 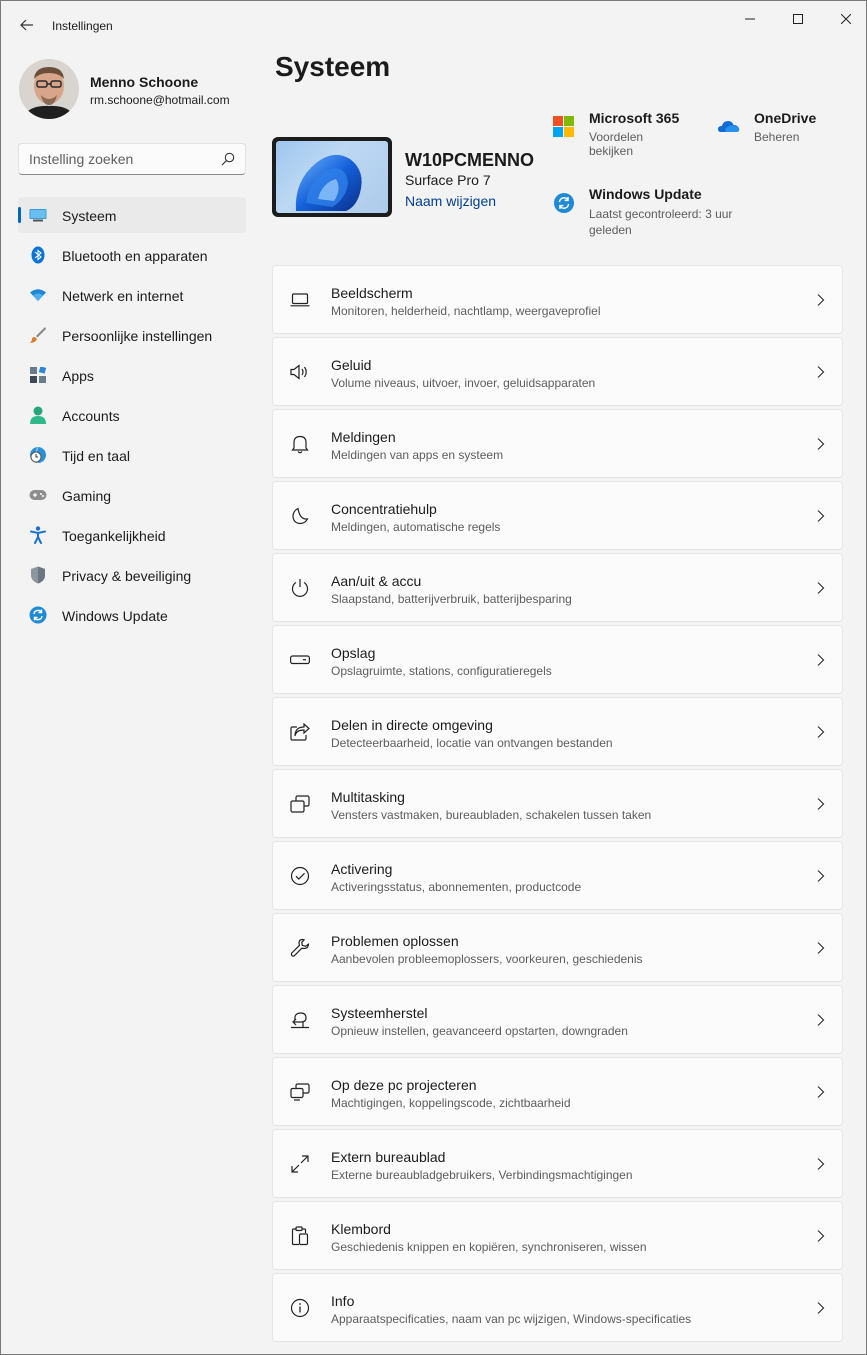 What do you see at coordinates (300, 588) in the screenshot?
I see `power-icon` at bounding box center [300, 588].